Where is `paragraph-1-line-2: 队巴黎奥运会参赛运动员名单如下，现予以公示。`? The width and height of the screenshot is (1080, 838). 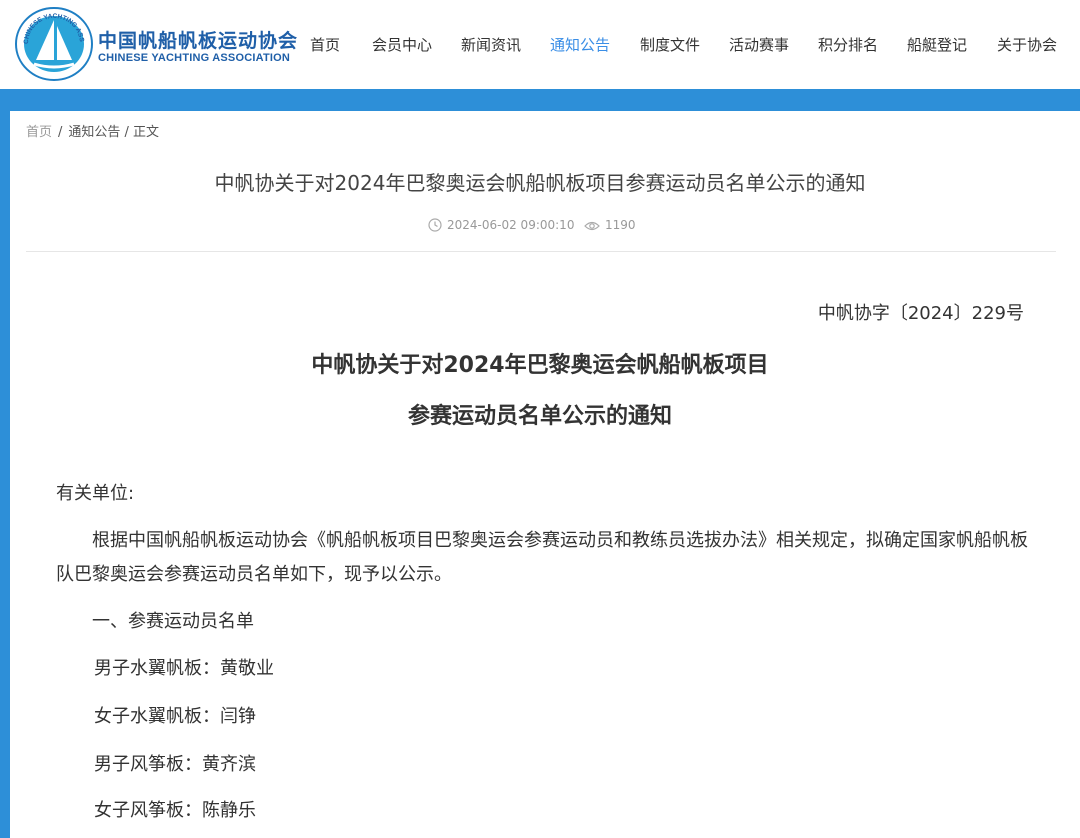
paragraph-1-line-2: 队巴黎奥运会参赛运动员名单如下，现予以公示。 is located at coordinates (254, 574).